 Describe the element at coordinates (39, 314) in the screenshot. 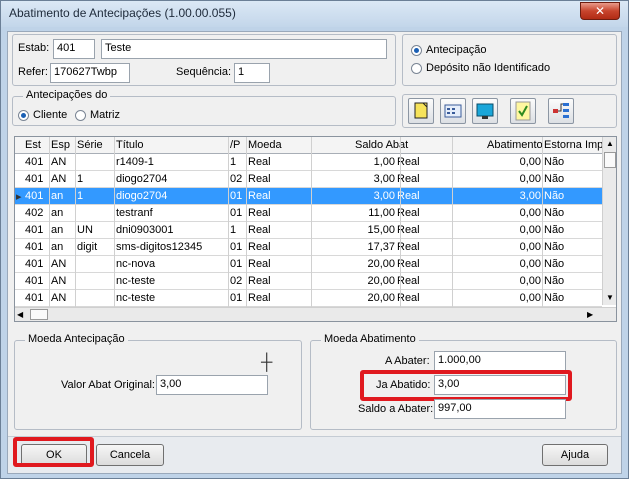

I see `horizontal-scroll-thumb` at that location.